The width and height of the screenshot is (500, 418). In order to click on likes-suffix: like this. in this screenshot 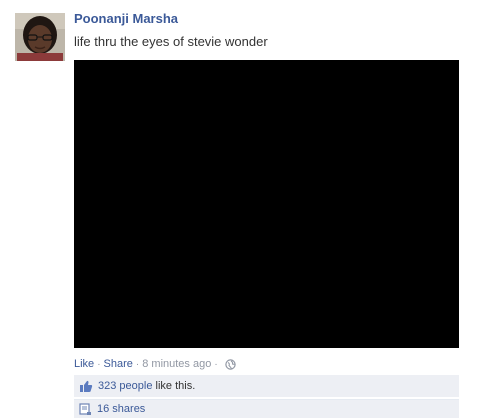, I will do `click(174, 386)`.